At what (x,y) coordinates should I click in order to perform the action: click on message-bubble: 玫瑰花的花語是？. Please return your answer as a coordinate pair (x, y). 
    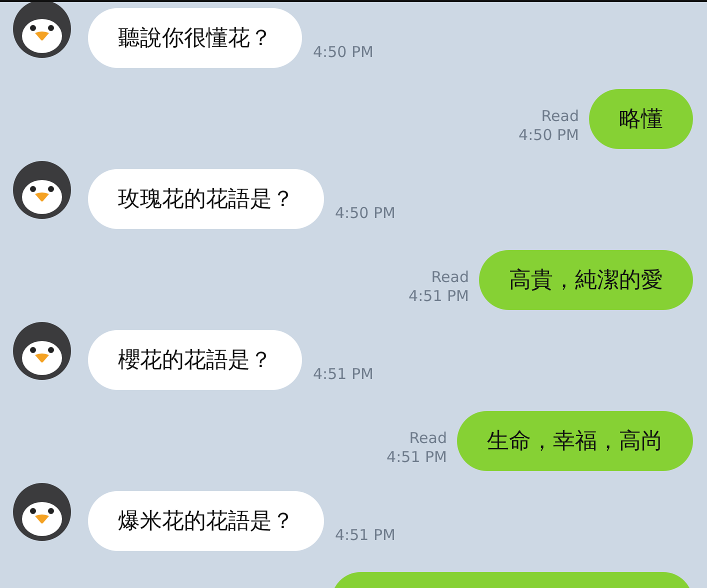
    Looking at the image, I should click on (206, 199).